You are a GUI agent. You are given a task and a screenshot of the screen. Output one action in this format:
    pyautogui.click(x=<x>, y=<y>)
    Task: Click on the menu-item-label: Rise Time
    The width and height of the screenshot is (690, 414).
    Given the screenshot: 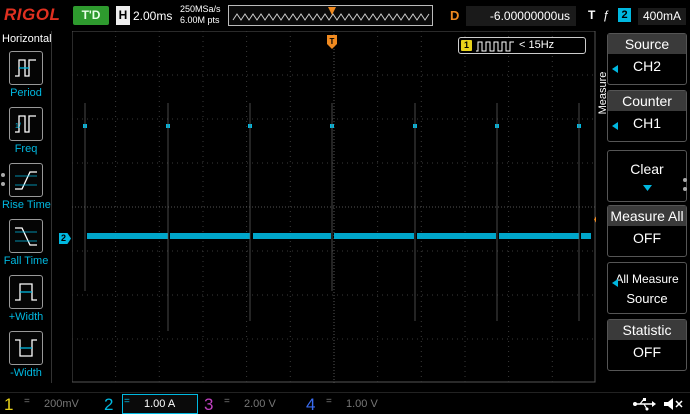 What is the action you would take?
    pyautogui.click(x=26, y=205)
    